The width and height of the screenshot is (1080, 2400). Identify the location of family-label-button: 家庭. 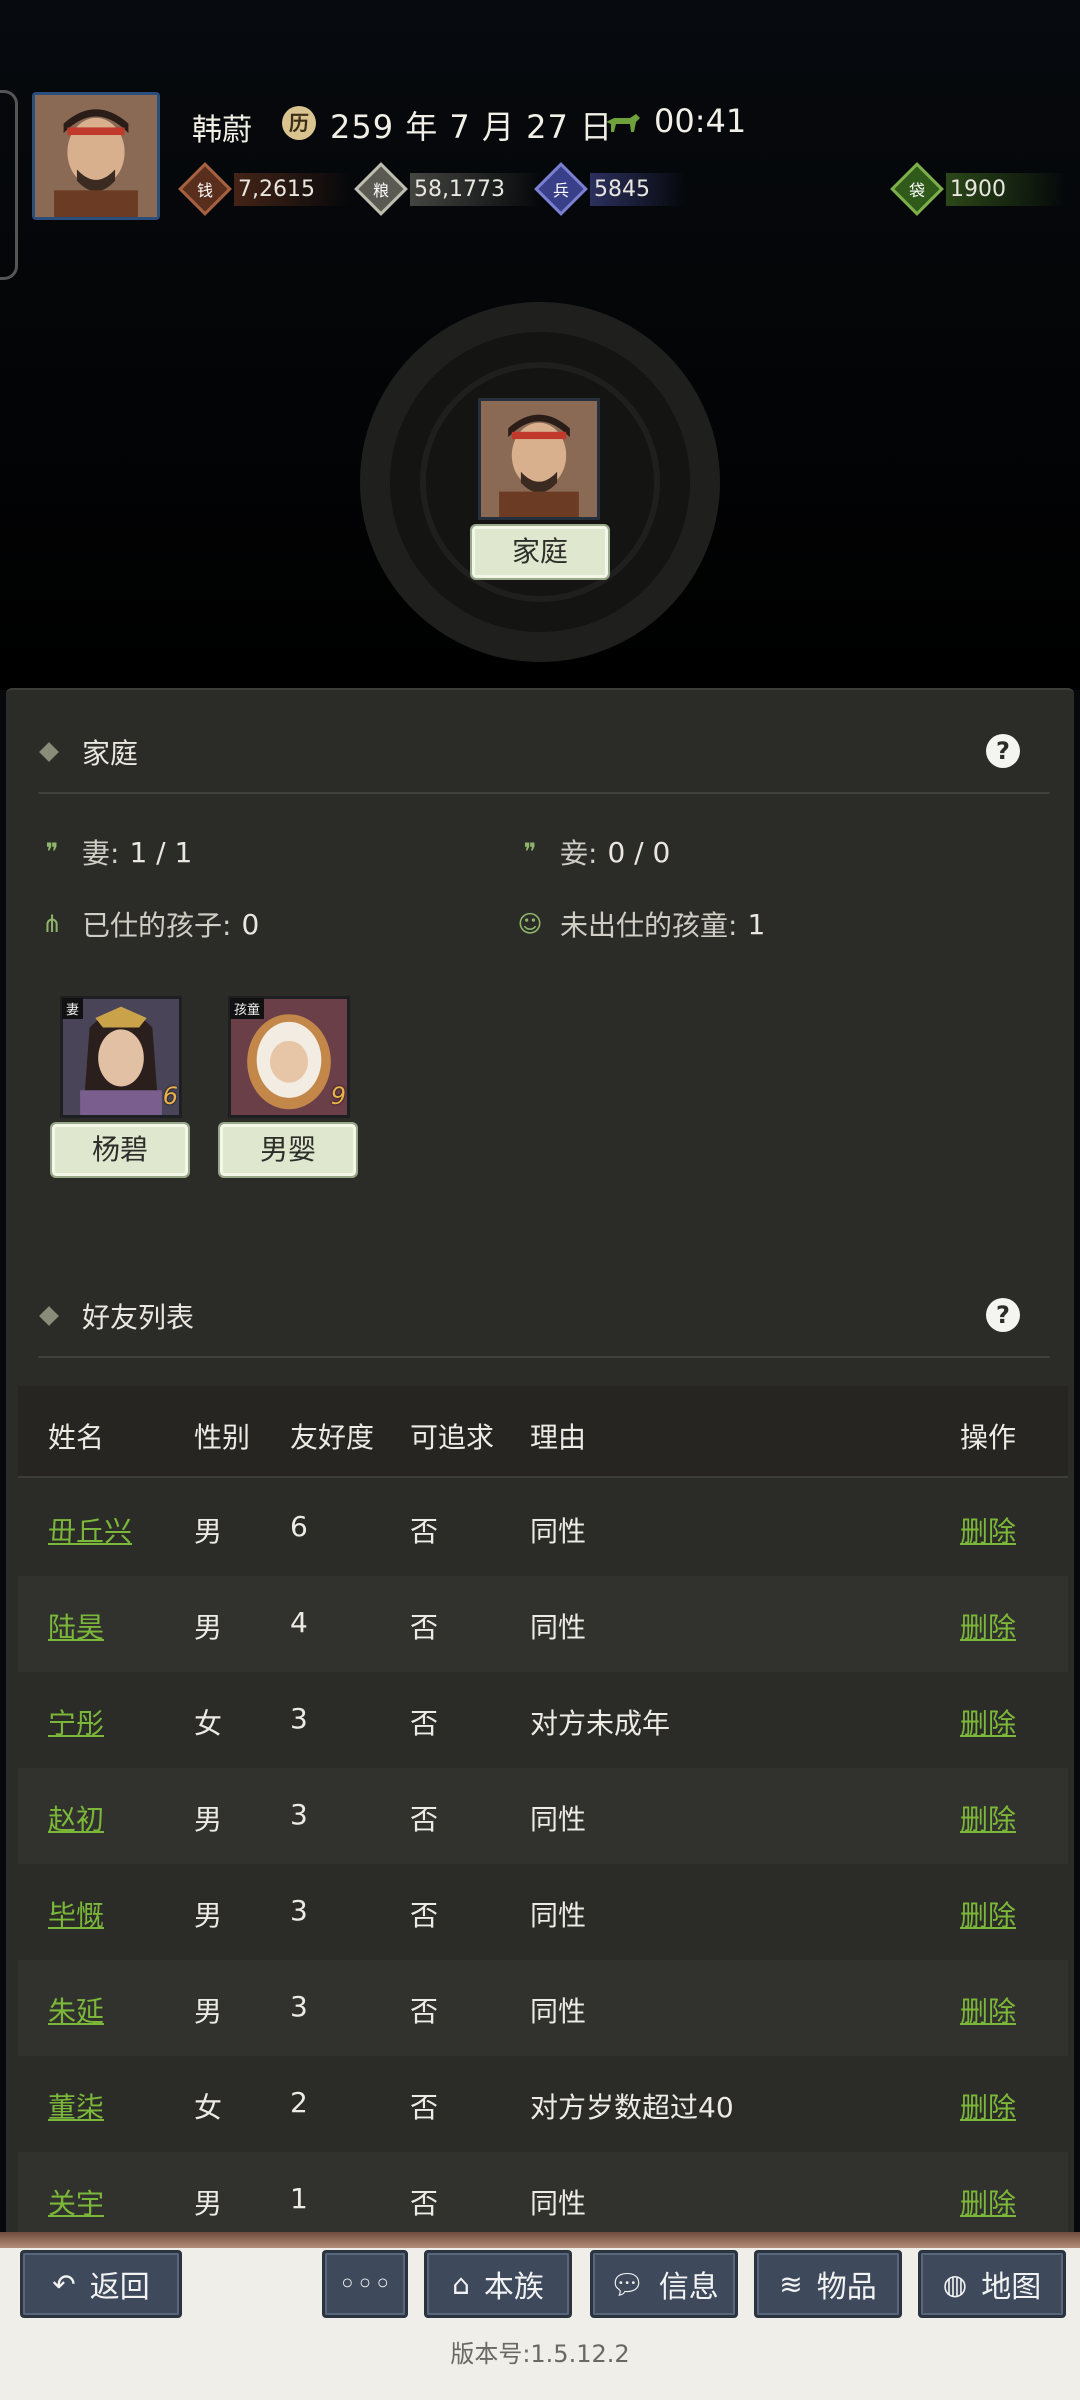
(540, 552).